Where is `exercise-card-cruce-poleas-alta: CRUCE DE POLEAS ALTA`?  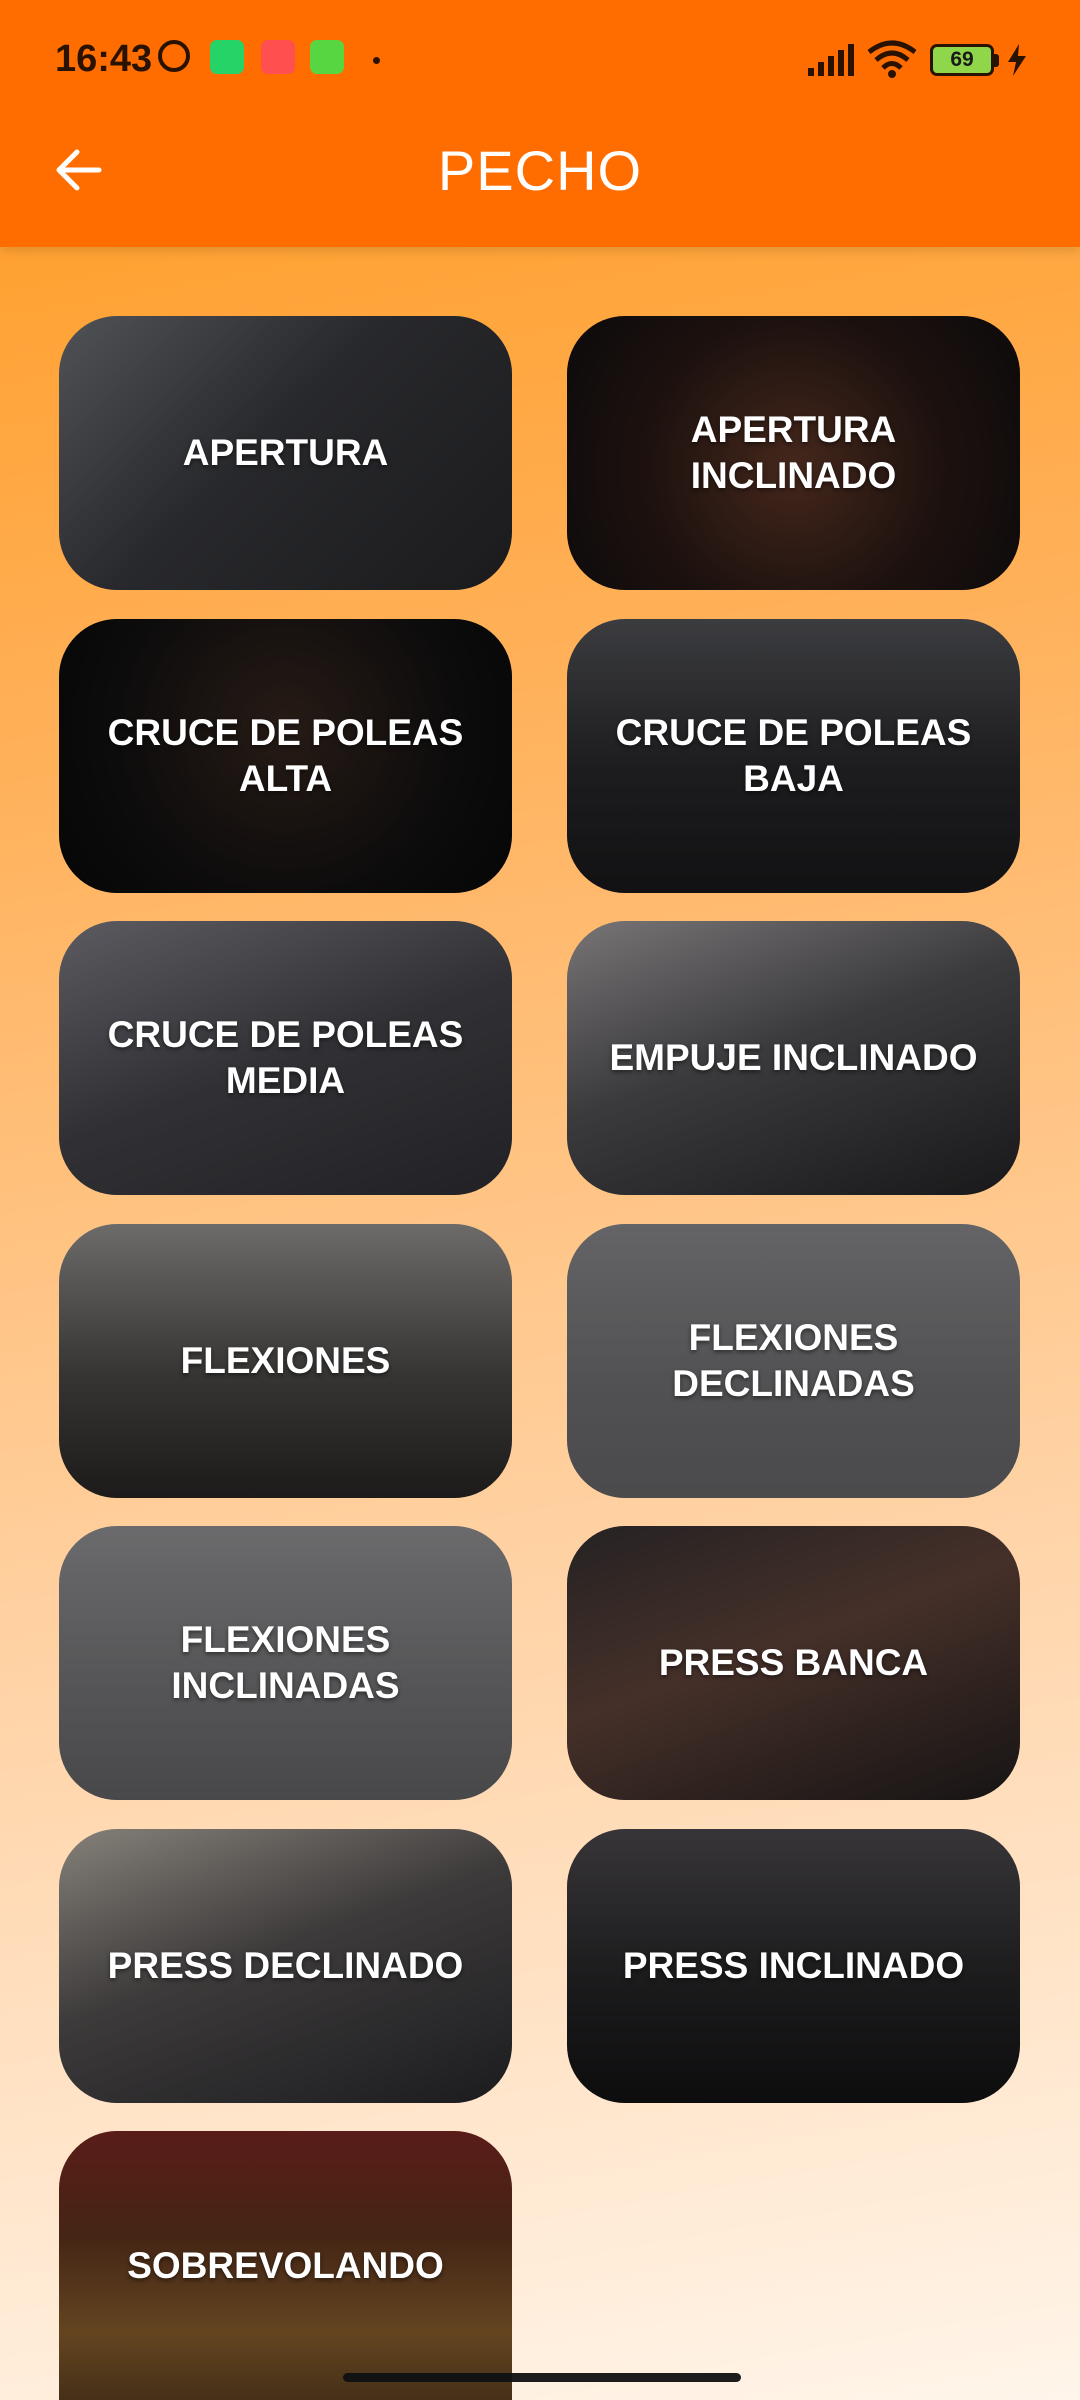 exercise-card-cruce-poleas-alta: CRUCE DE POLEAS ALTA is located at coordinates (285, 756).